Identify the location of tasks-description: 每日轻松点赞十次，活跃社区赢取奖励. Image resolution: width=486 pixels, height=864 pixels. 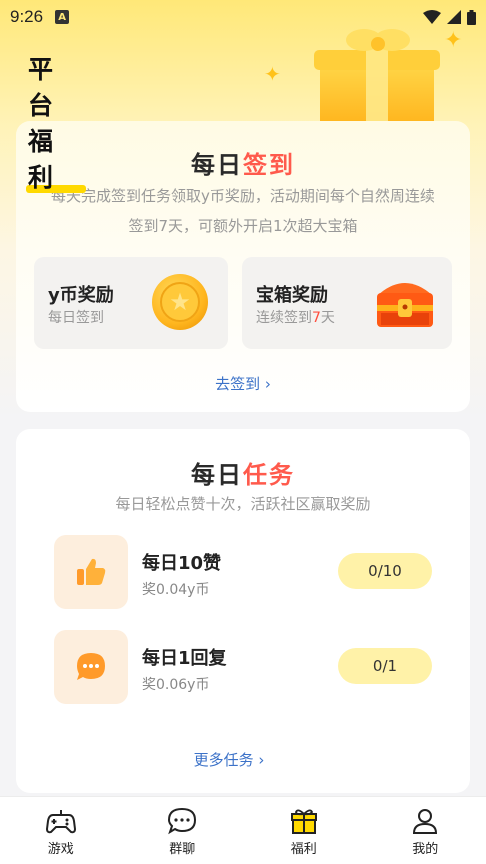
(243, 504).